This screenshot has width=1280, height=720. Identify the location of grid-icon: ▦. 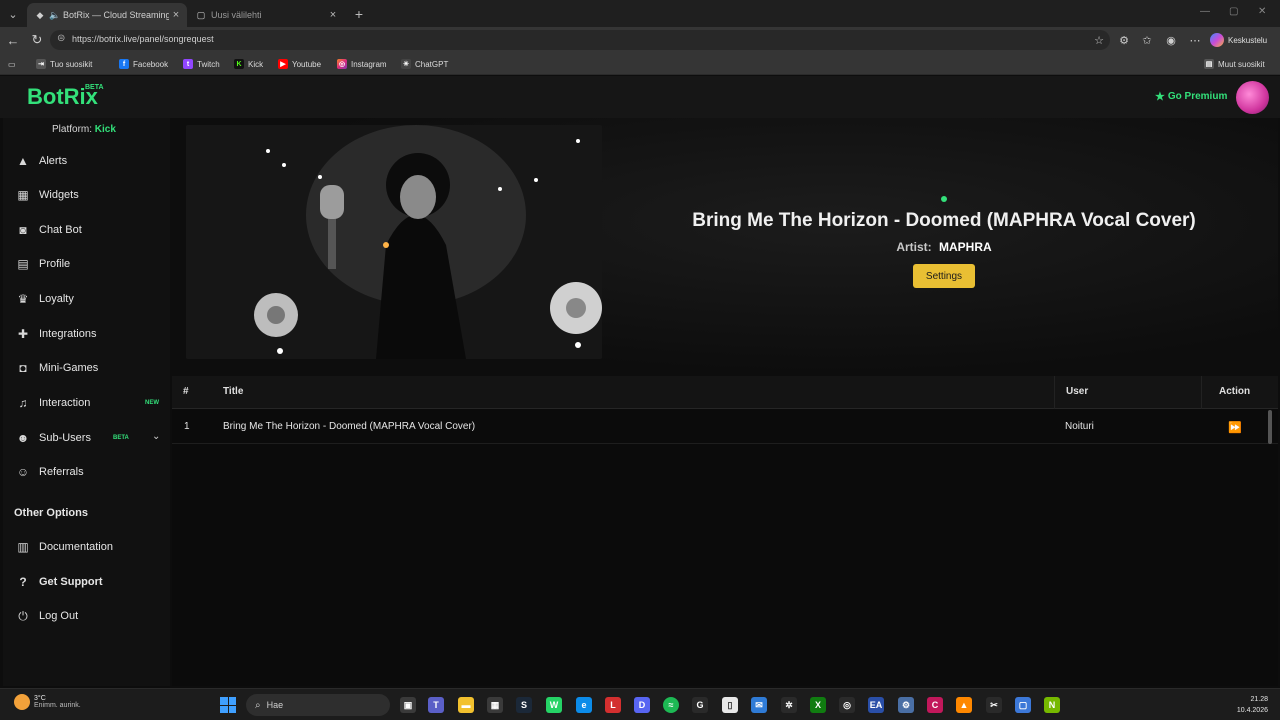
(23, 195).